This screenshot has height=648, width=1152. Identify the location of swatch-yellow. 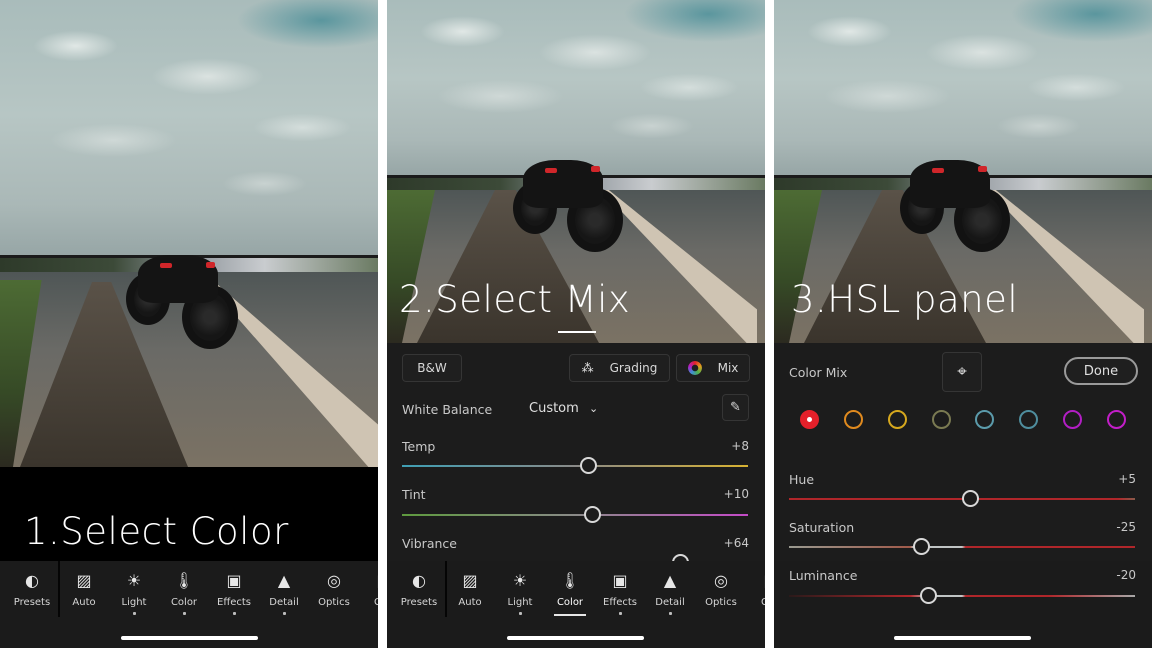
(897, 419).